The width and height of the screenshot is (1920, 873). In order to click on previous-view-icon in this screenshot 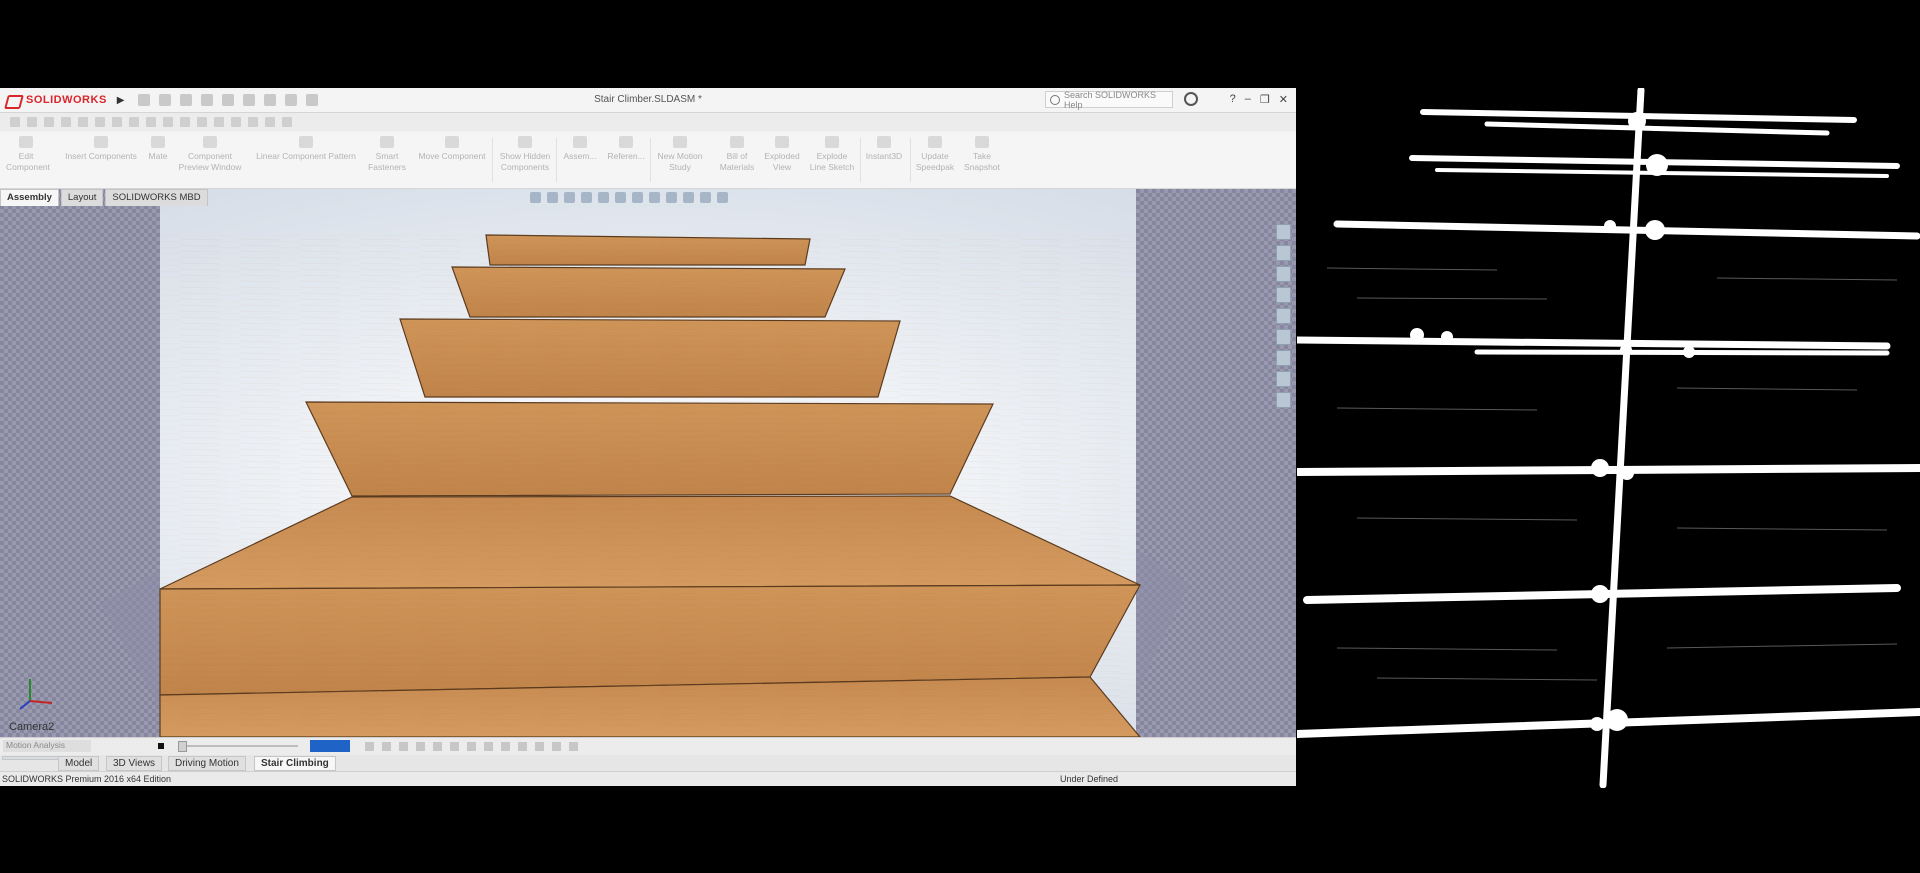, I will do `click(569, 197)`.